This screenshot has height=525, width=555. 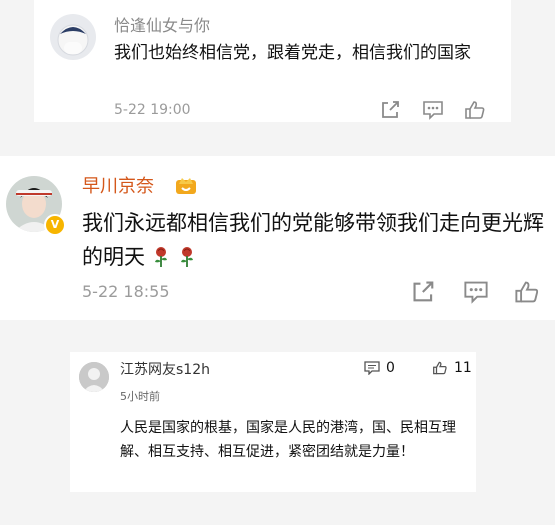 What do you see at coordinates (126, 291) in the screenshot?
I see `comment-time: 5-22 18:55` at bounding box center [126, 291].